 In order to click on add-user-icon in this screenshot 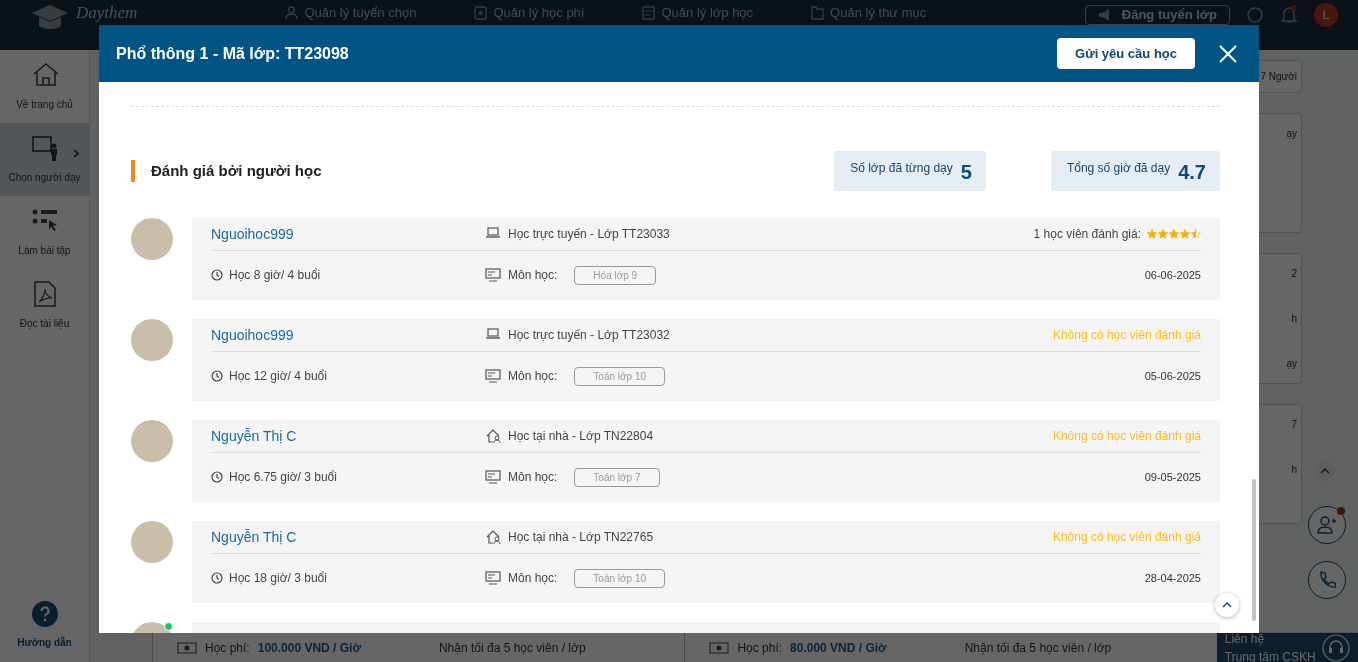, I will do `click(1327, 525)`.